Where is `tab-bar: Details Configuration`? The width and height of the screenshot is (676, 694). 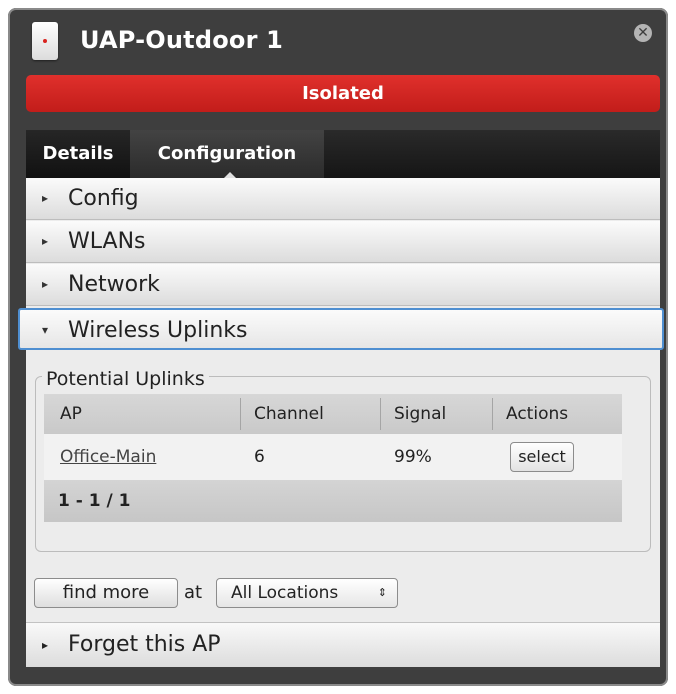
tab-bar: Details Configuration is located at coordinates (343, 154).